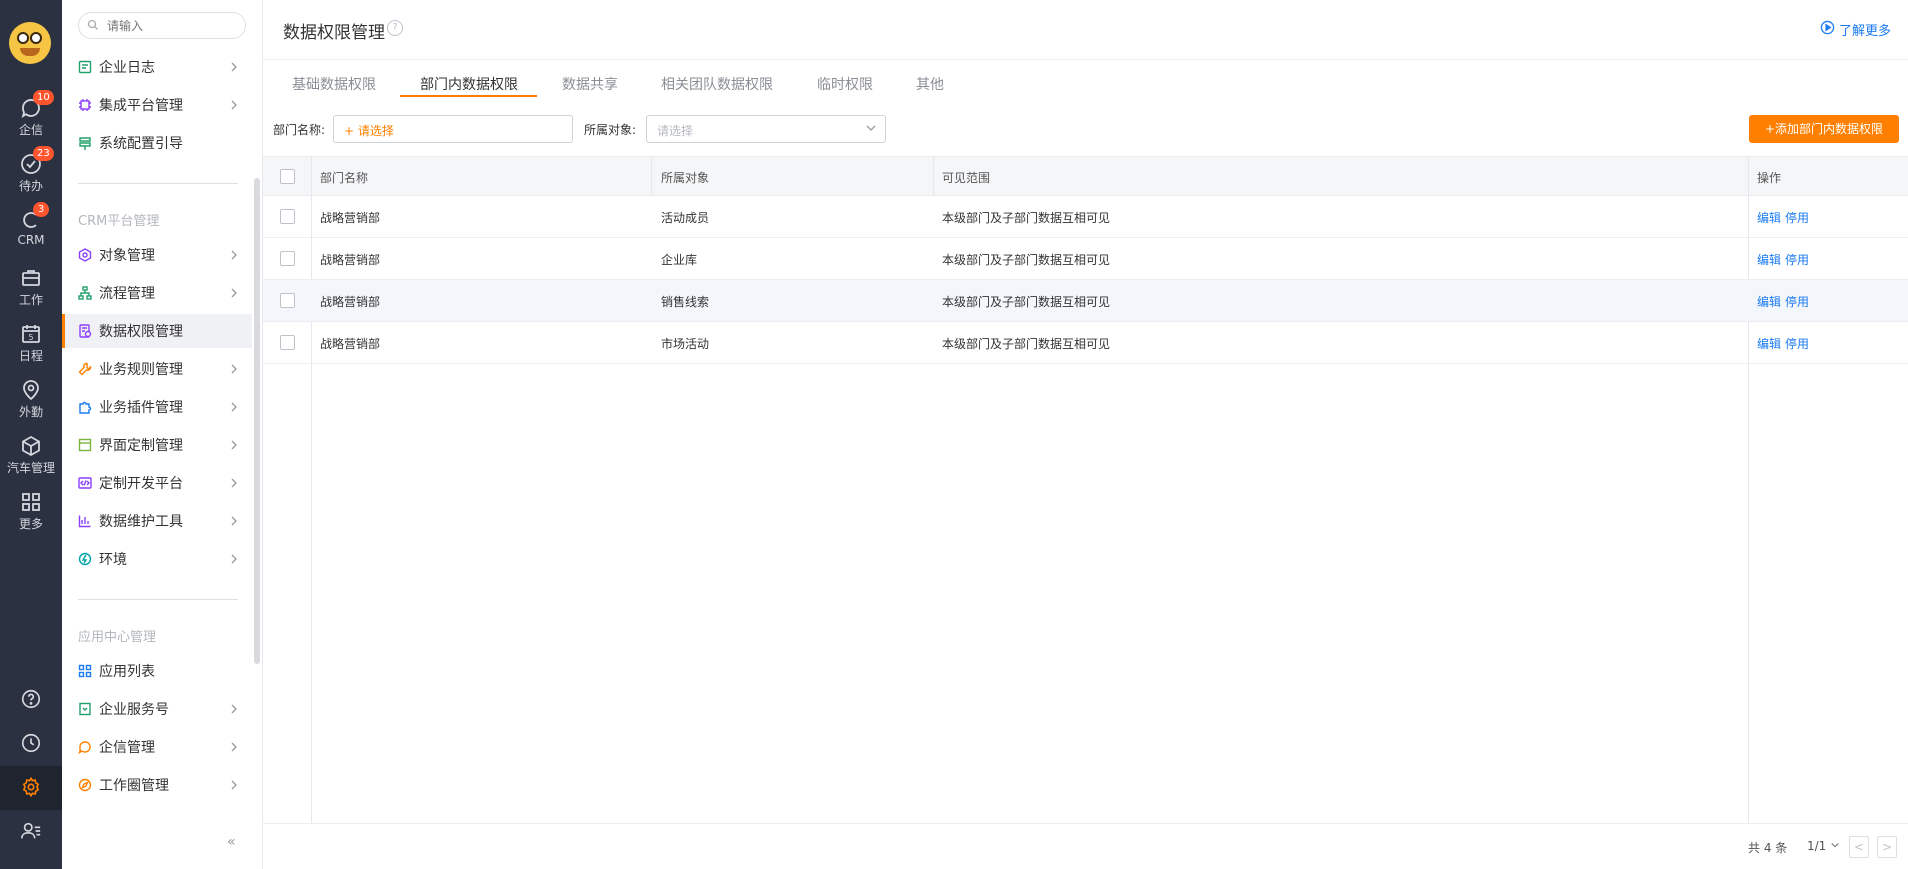 The width and height of the screenshot is (1908, 869). Describe the element at coordinates (141, 446) in the screenshot. I see `sidebar-item-label: 界面定制管理` at that location.